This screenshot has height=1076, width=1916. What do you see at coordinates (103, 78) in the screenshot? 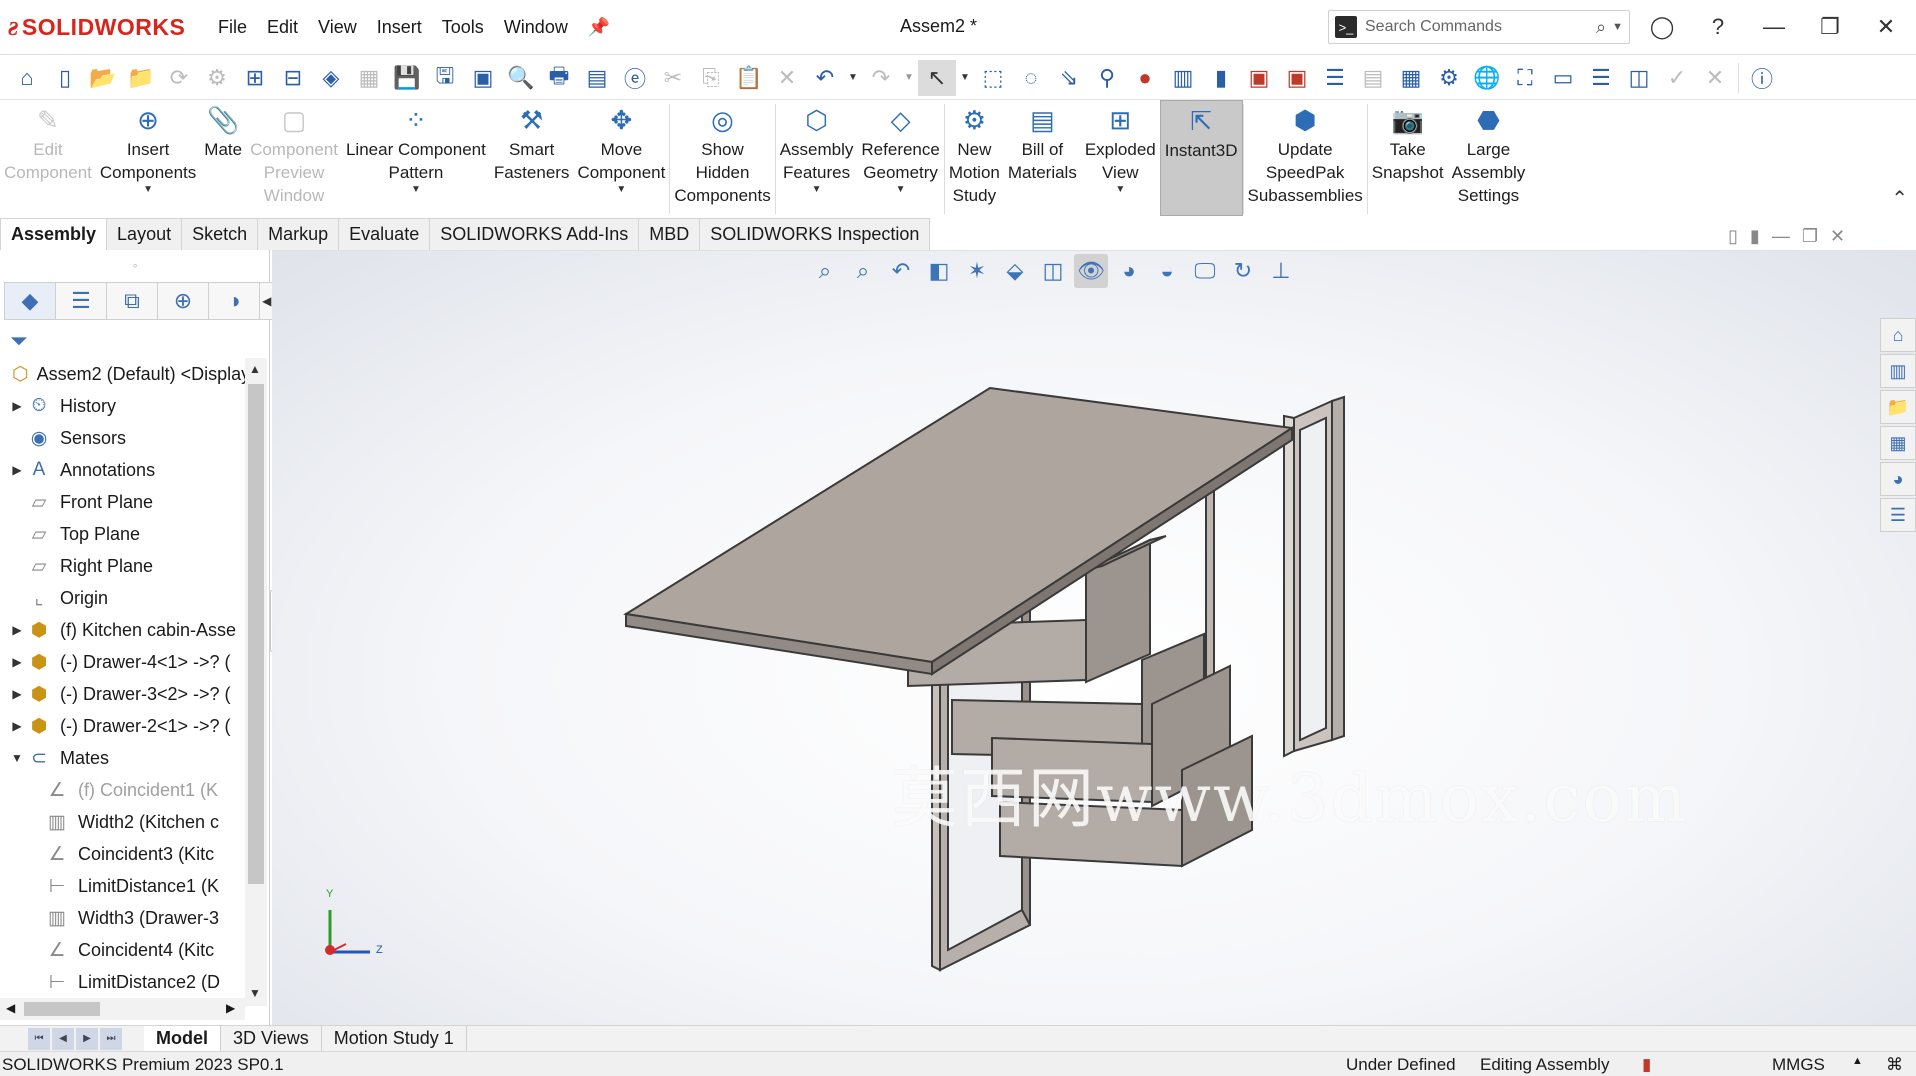
I see `open-icon: 📂` at bounding box center [103, 78].